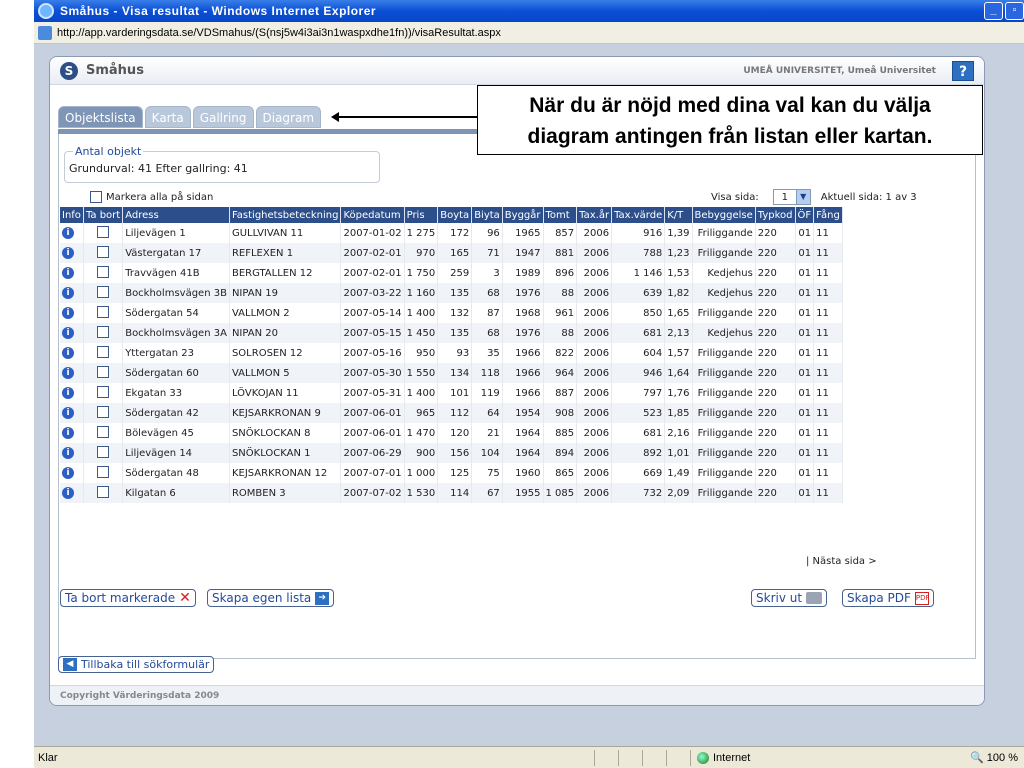  Describe the element at coordinates (560, 215) in the screenshot. I see `column-header: Tomt` at that location.